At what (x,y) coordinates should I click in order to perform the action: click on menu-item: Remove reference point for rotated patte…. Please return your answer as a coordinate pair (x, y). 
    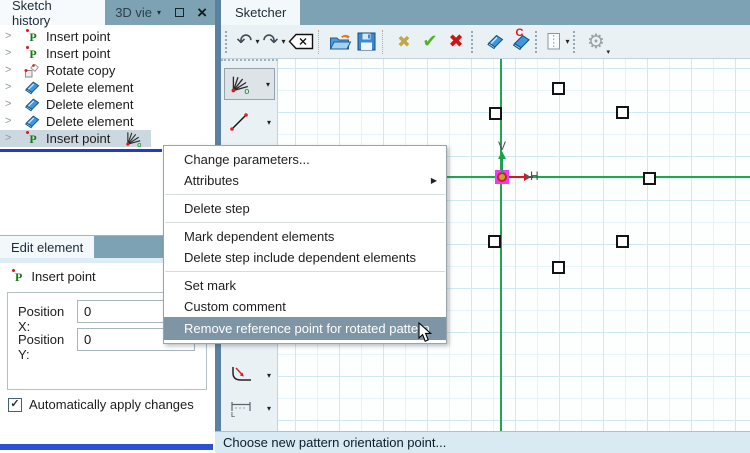
    Looking at the image, I should click on (305, 328).